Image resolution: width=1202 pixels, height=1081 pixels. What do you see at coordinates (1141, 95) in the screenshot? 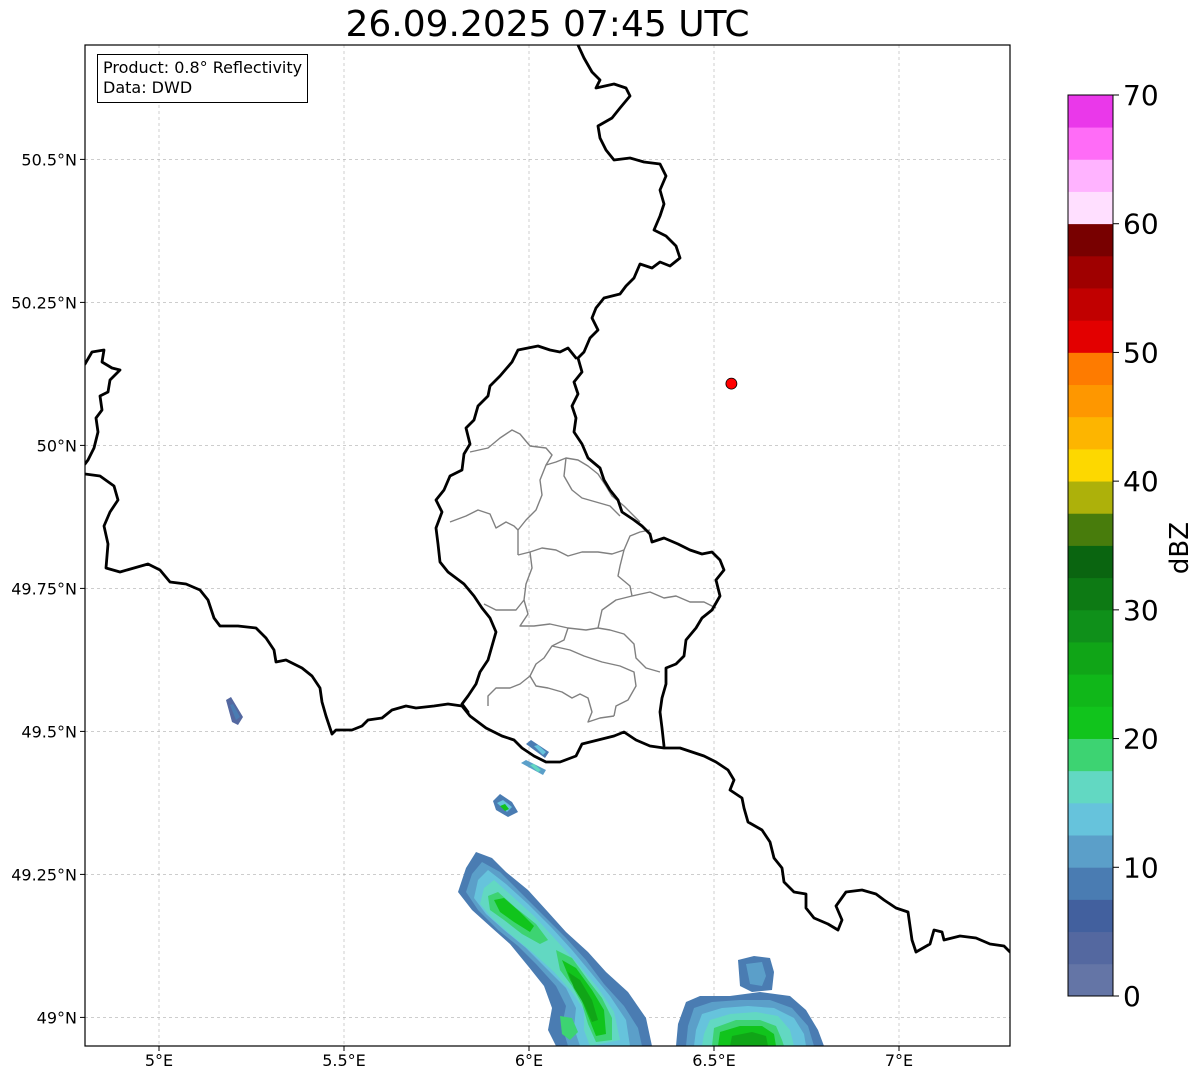
I see `colorbar-tick-label: 70` at bounding box center [1141, 95].